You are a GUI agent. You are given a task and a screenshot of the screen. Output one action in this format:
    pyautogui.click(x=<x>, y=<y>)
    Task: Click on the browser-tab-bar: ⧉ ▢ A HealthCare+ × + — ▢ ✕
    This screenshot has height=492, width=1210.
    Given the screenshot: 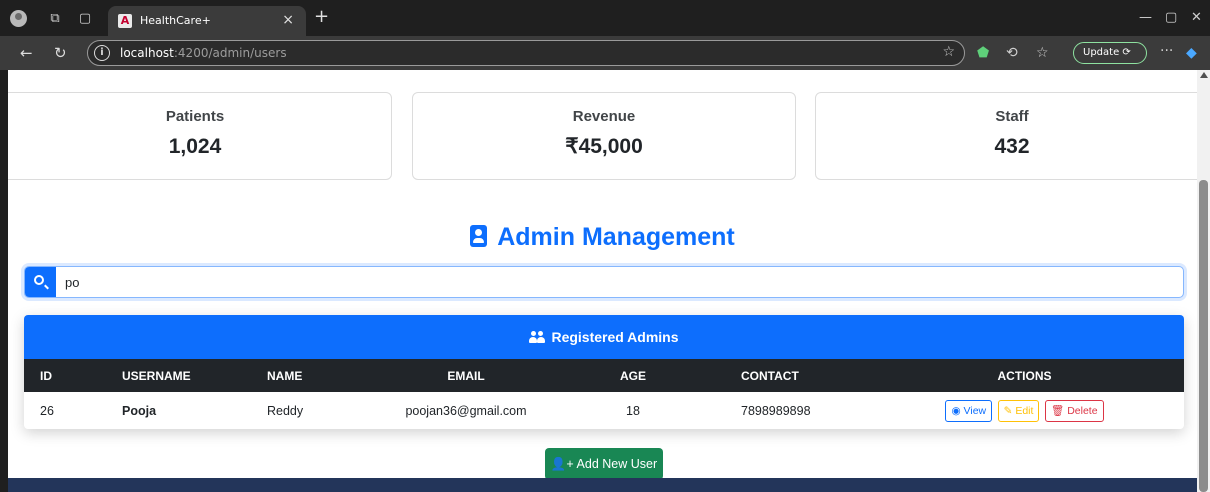 What is the action you would take?
    pyautogui.click(x=605, y=18)
    